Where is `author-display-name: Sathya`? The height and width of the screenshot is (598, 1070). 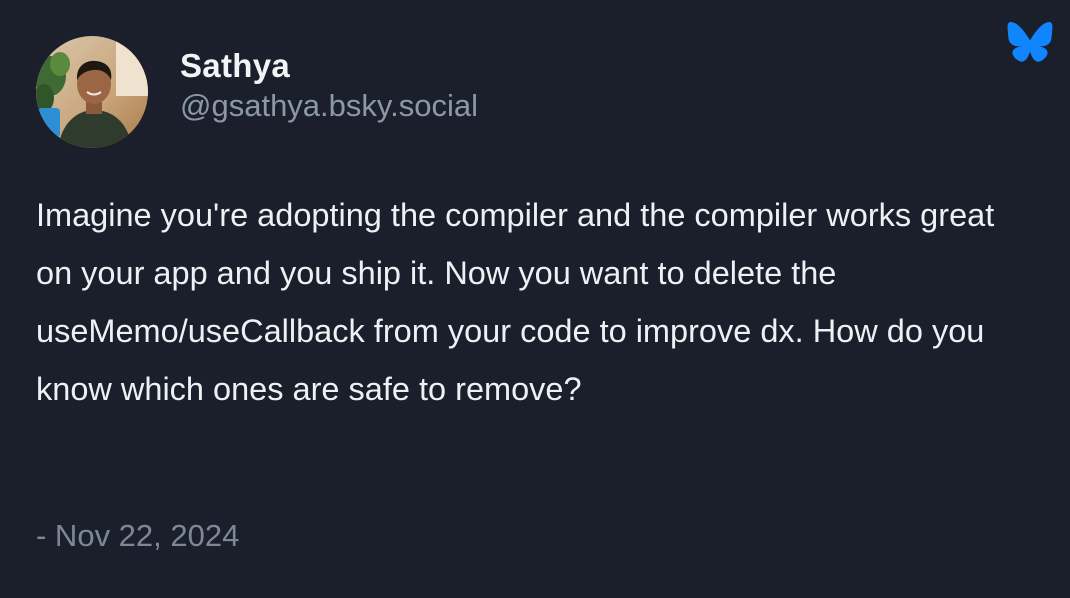 author-display-name: Sathya is located at coordinates (235, 66).